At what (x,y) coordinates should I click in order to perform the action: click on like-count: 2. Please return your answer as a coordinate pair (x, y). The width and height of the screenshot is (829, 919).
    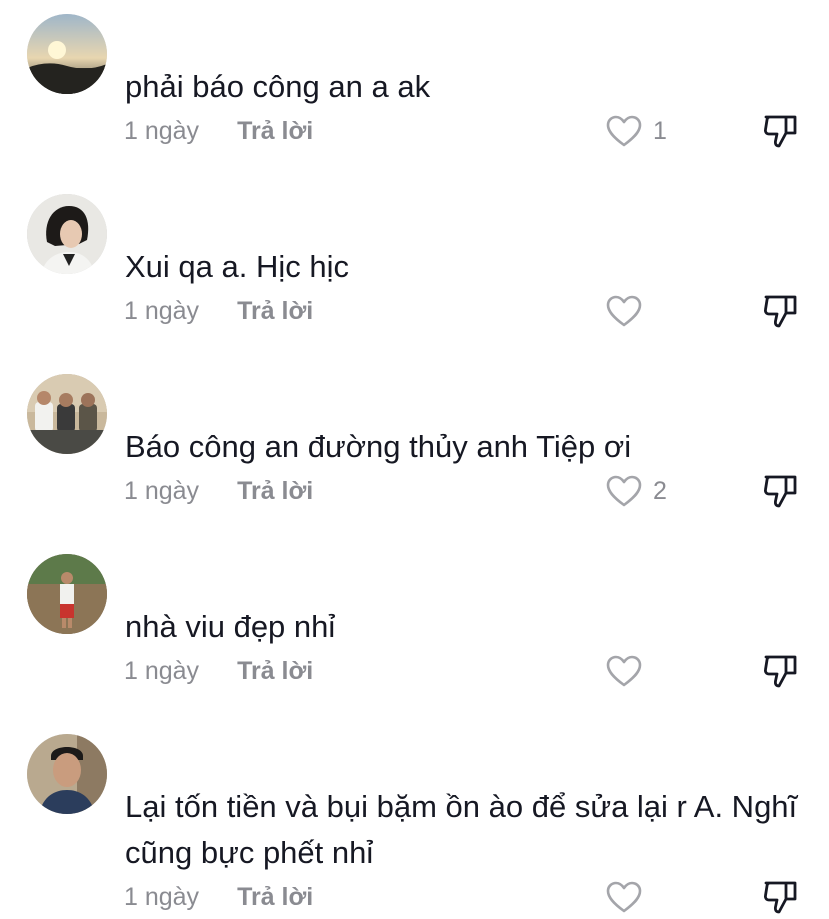
    Looking at the image, I should click on (660, 490).